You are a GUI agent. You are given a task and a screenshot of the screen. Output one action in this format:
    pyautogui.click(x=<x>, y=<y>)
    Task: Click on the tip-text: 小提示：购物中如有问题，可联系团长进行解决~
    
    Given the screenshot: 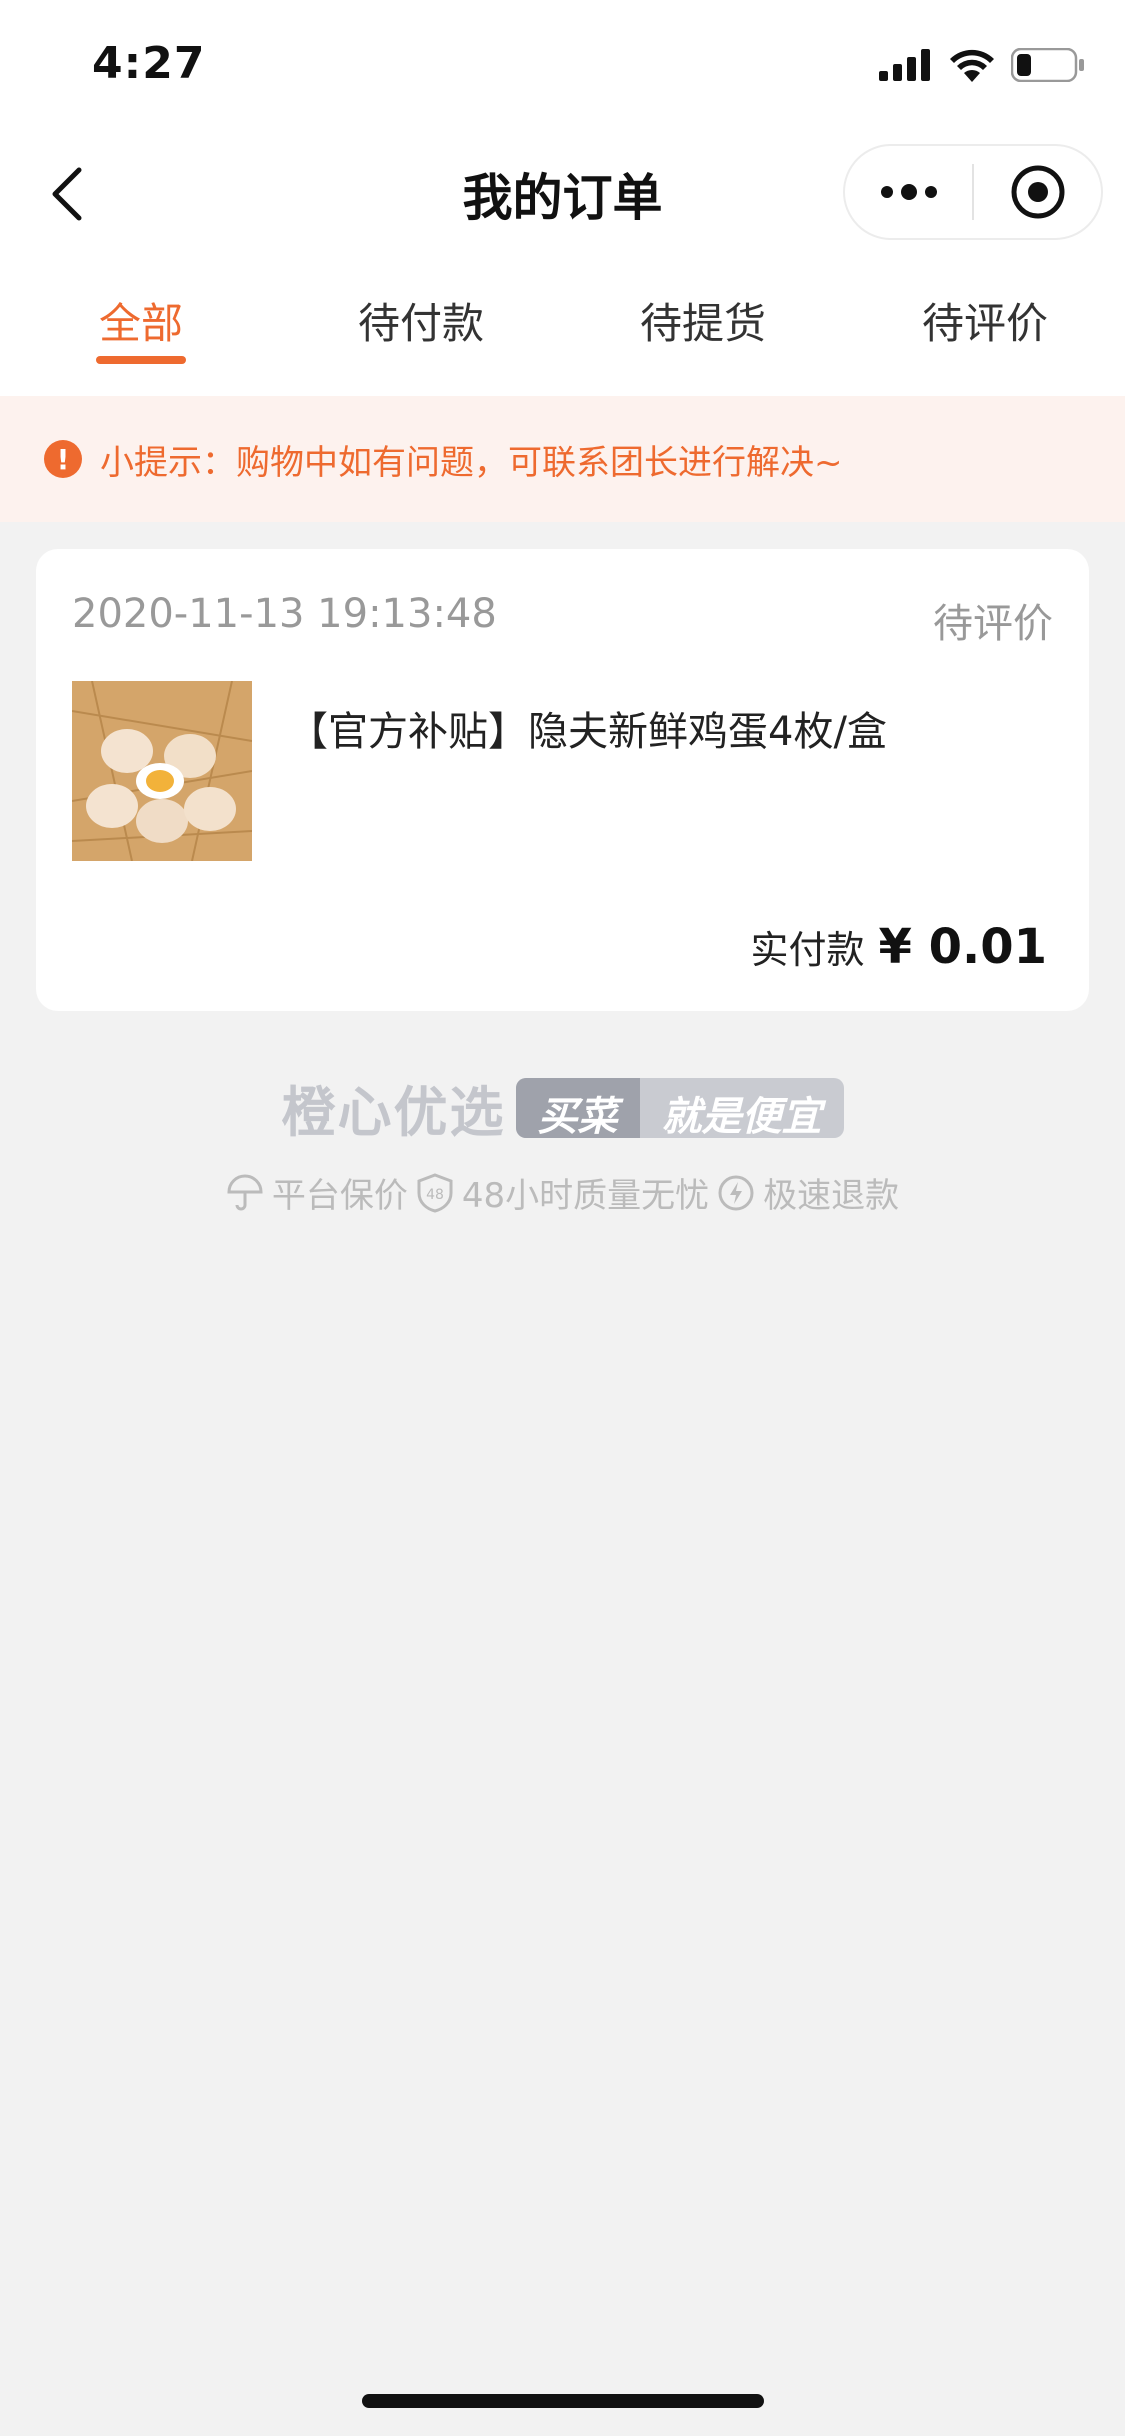 What is the action you would take?
    pyautogui.click(x=471, y=462)
    